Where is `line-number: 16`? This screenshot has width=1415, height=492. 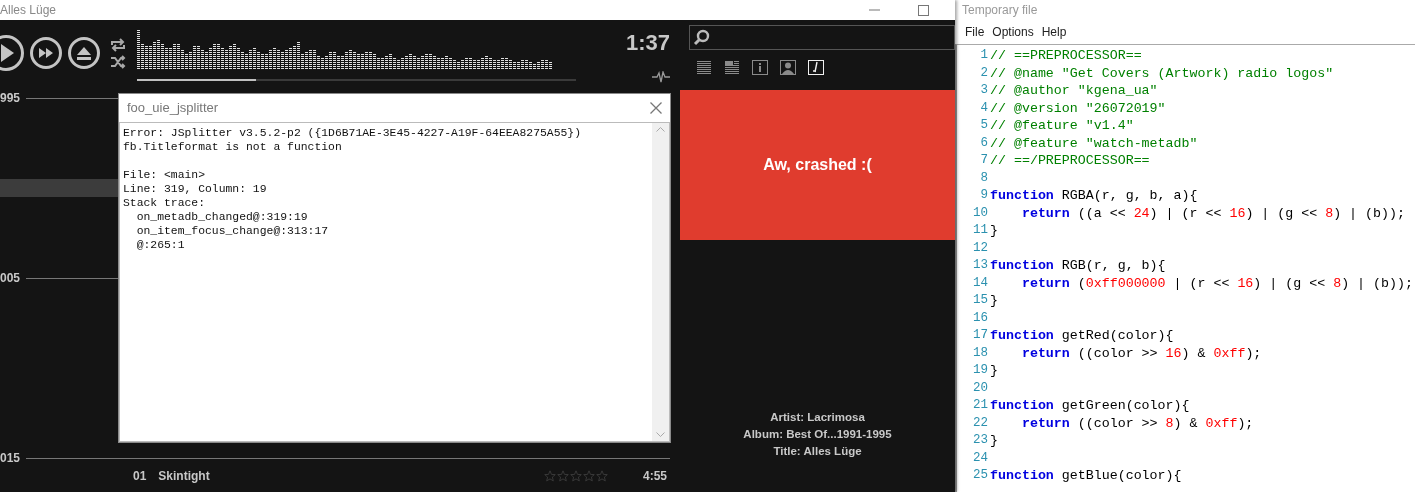
line-number: 16 is located at coordinates (980, 318).